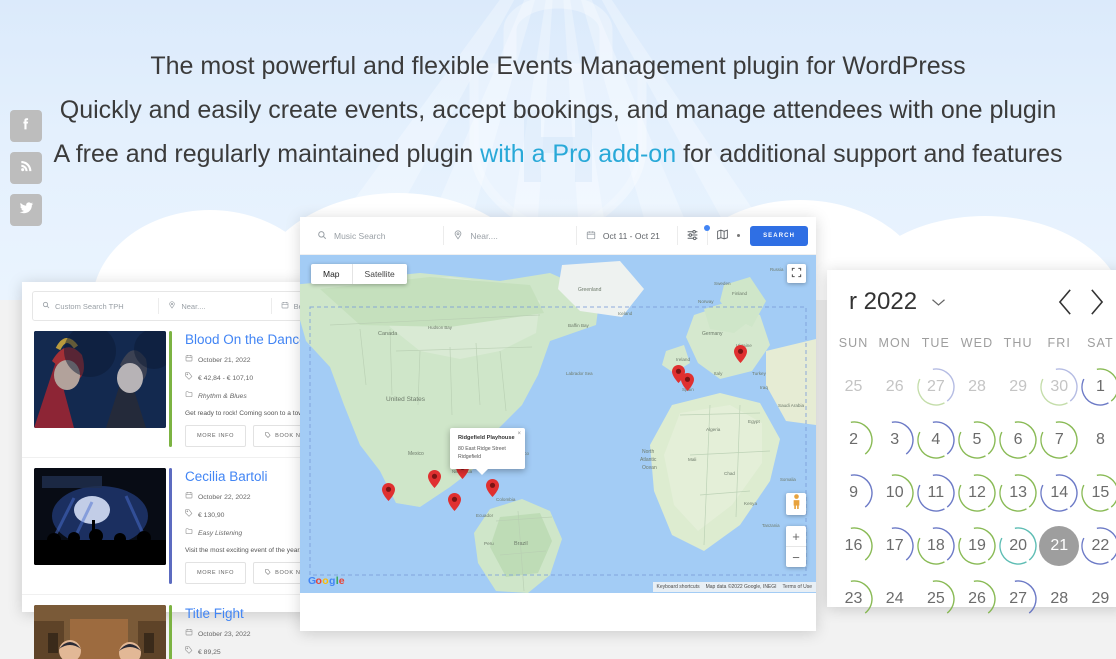  I want to click on svg-text: Peru, so click(489, 543).